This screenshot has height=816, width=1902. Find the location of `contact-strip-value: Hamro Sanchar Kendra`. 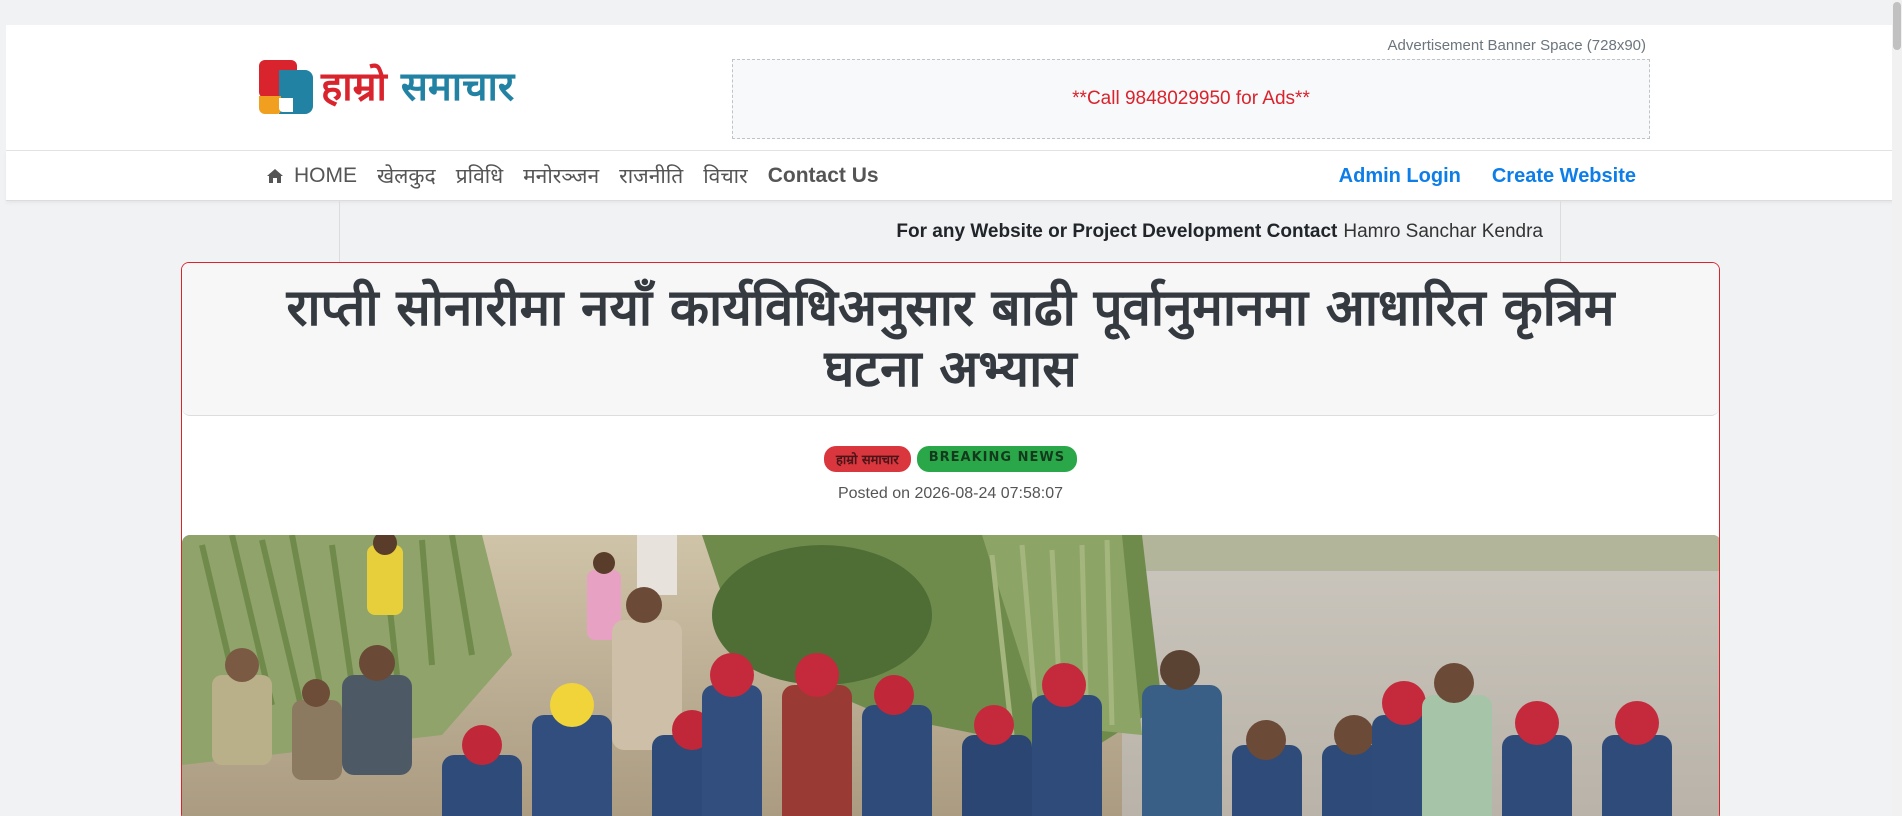

contact-strip-value: Hamro Sanchar Kendra is located at coordinates (1443, 231).